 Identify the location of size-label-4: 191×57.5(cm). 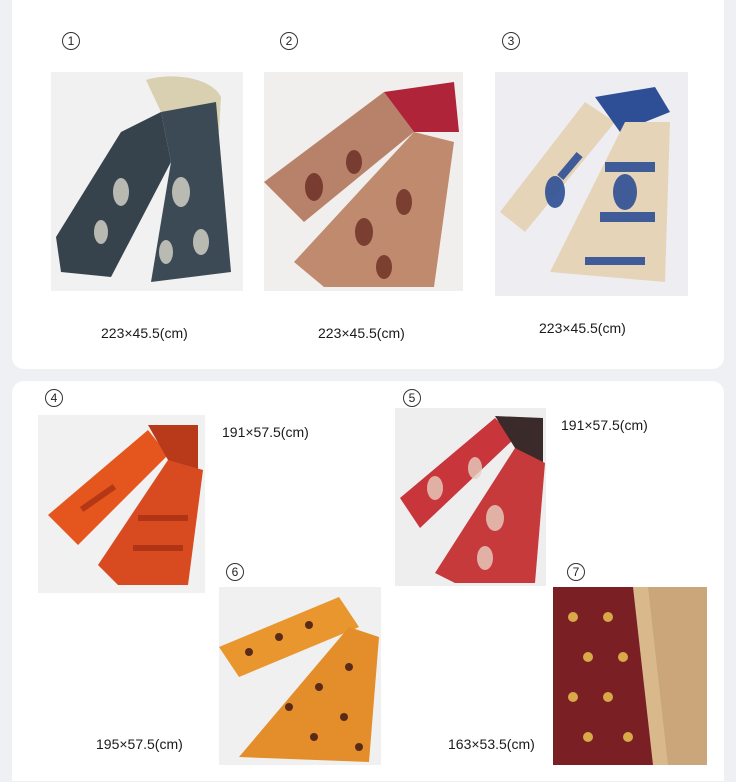
(265, 432).